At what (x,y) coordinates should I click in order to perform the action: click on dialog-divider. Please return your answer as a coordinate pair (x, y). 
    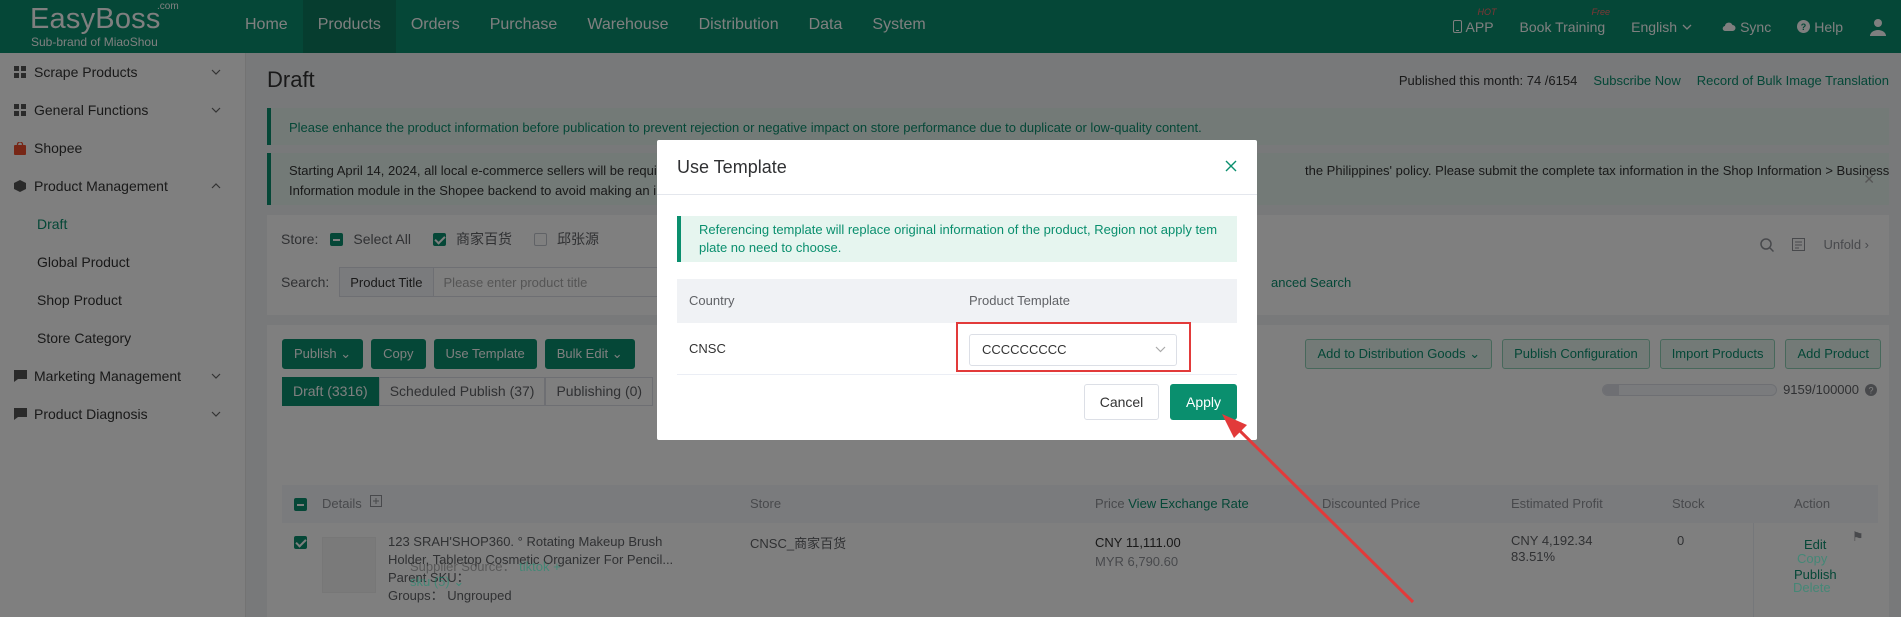
    Looking at the image, I should click on (957, 194).